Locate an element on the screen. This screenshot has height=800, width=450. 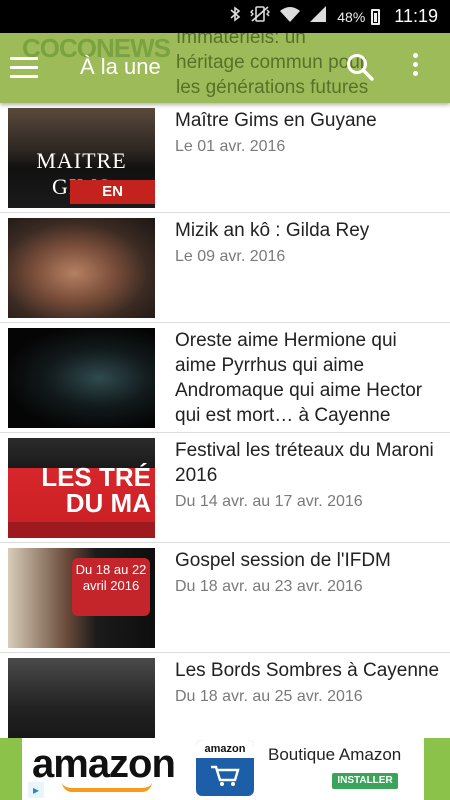
amazon-smile-icon is located at coordinates (107, 787).